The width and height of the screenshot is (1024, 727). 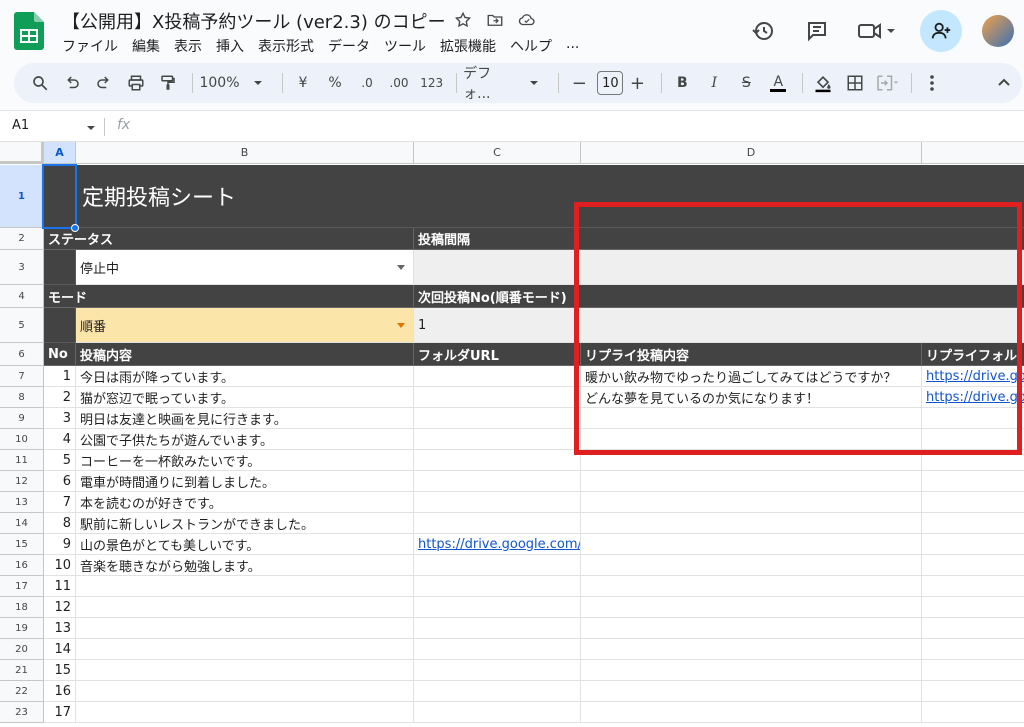 What do you see at coordinates (75, 228) in the screenshot?
I see `selection-handle` at bounding box center [75, 228].